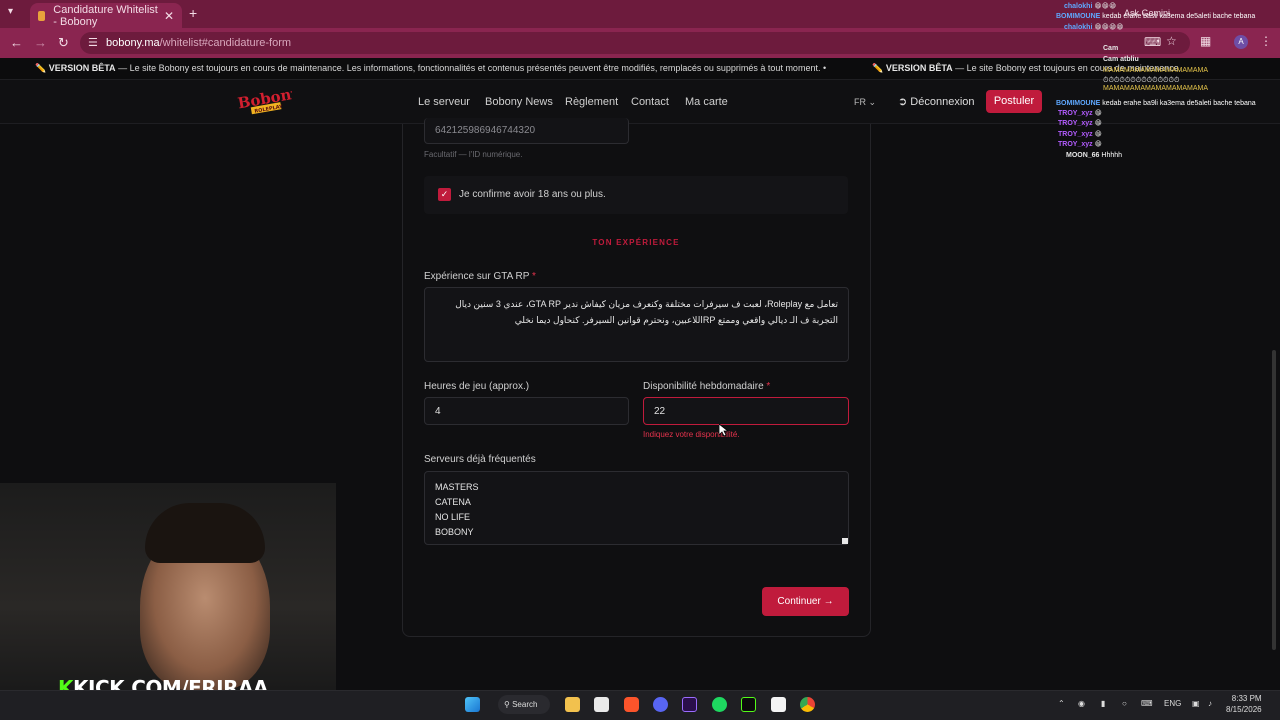 The image size is (1280, 720). I want to click on file-explorer-icon, so click(572, 704).